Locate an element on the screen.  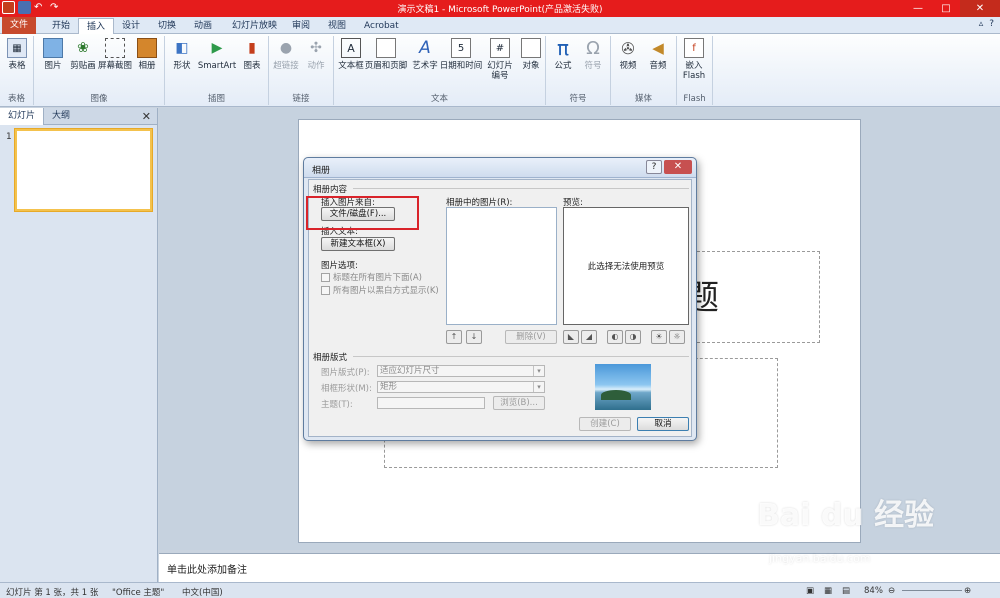
object-button: 对象 is located at coordinates (531, 54).